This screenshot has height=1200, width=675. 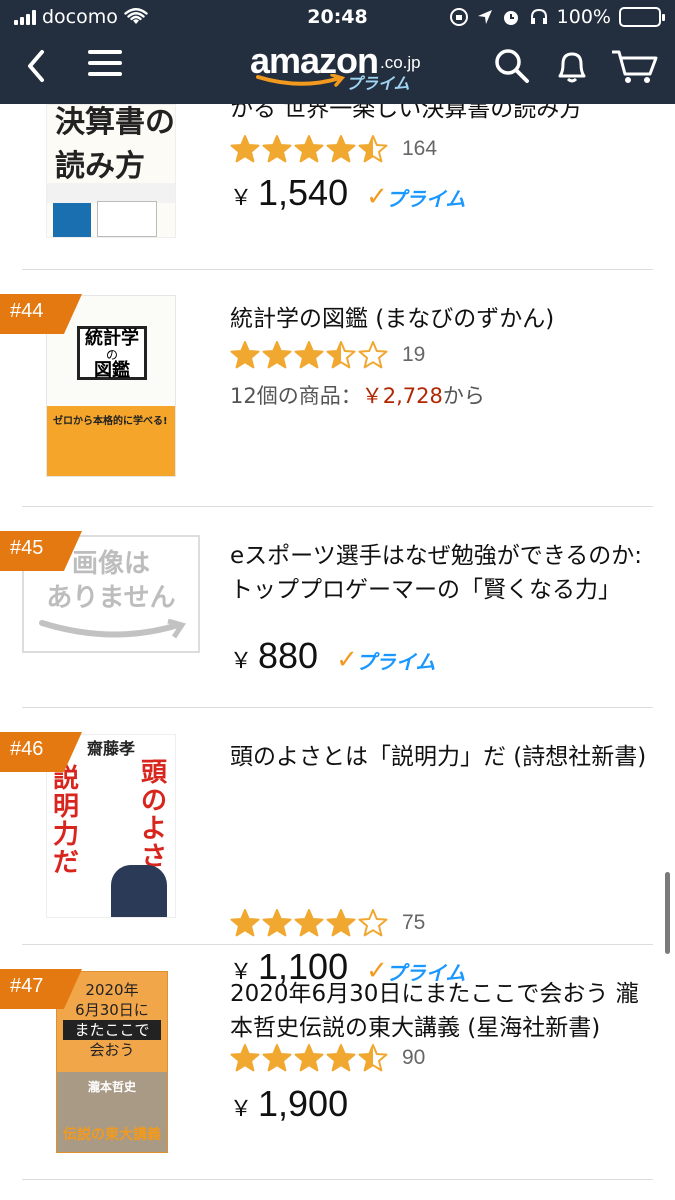 What do you see at coordinates (438, 1011) in the screenshot?
I see `item-title: 2020年6月30日にまたここで会おう 瀧本哲史伝説の東大講義 (星海社新書)` at bounding box center [438, 1011].